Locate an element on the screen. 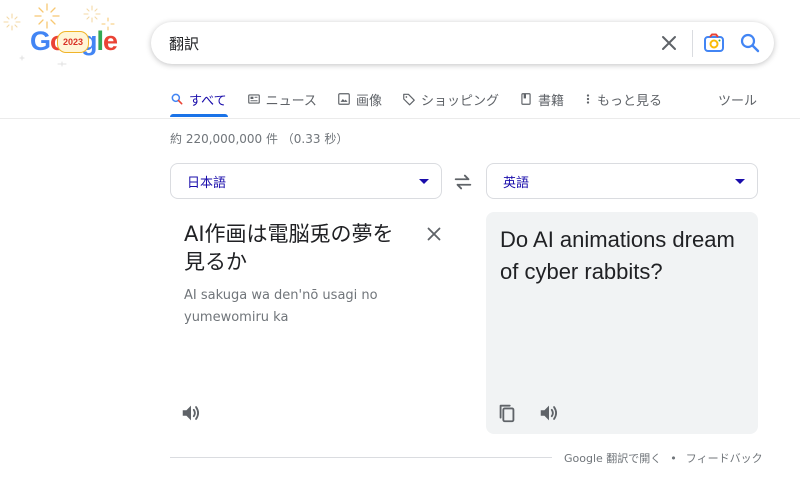 Image resolution: width=800 pixels, height=496 pixels. google-lens-button is located at coordinates (714, 43).